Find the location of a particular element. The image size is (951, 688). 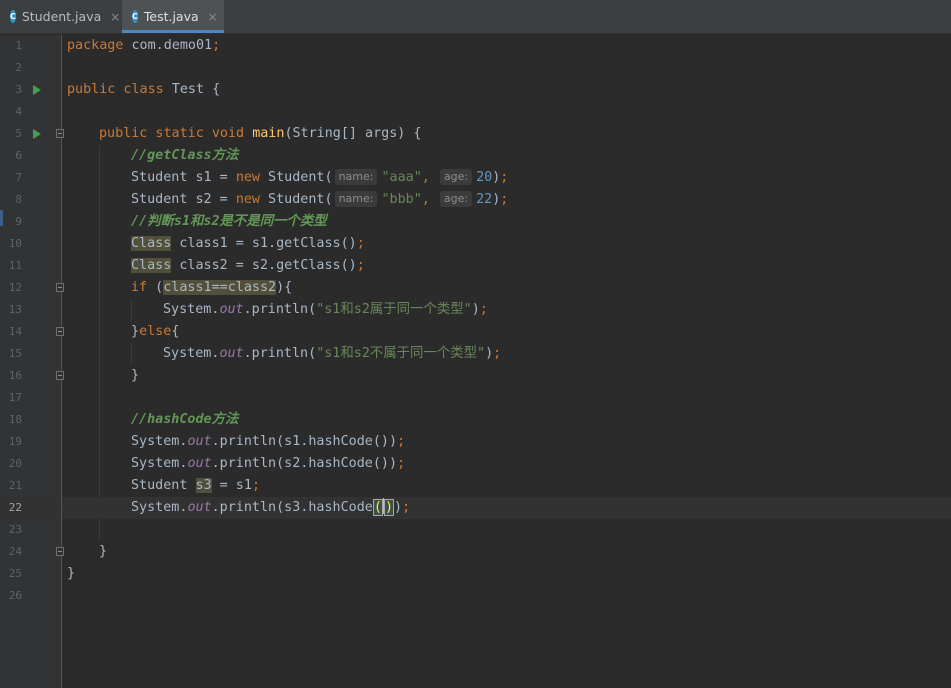

line-number: 17 is located at coordinates (15, 397).